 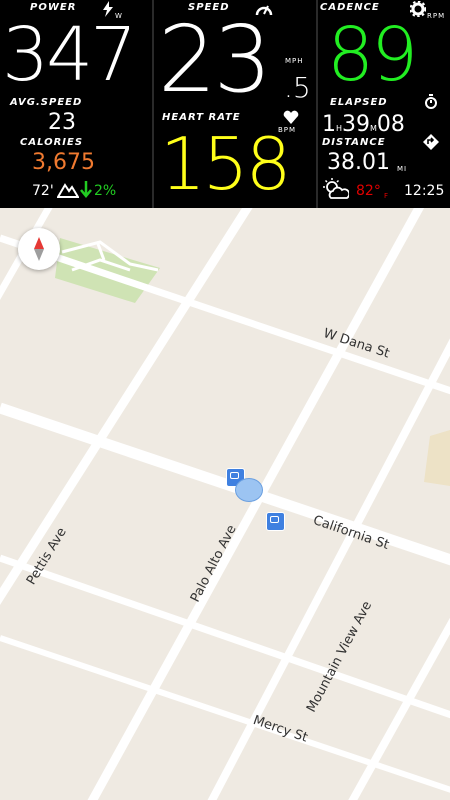 What do you see at coordinates (297, 87) in the screenshot?
I see `speed-decimal: .5` at bounding box center [297, 87].